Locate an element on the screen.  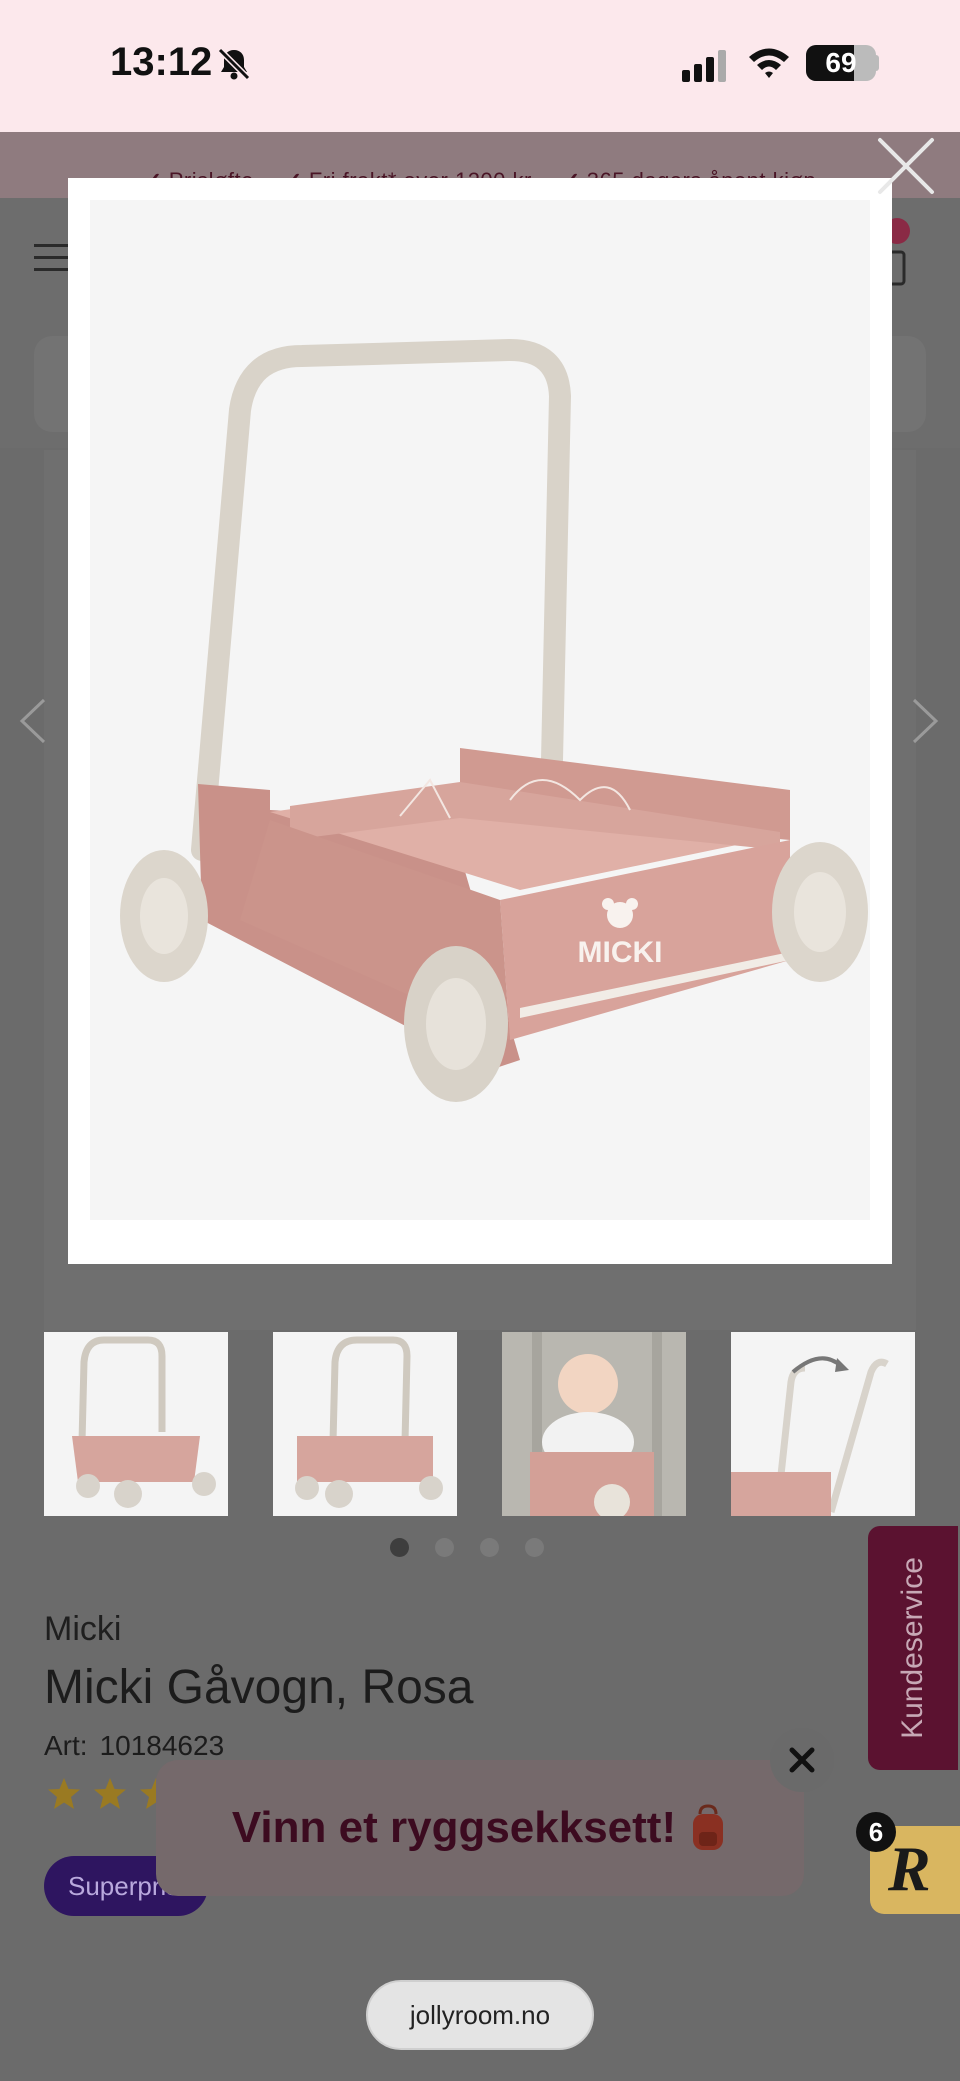
promo-popup: Vinn et ryggsekksett! is located at coordinates (480, 1828).